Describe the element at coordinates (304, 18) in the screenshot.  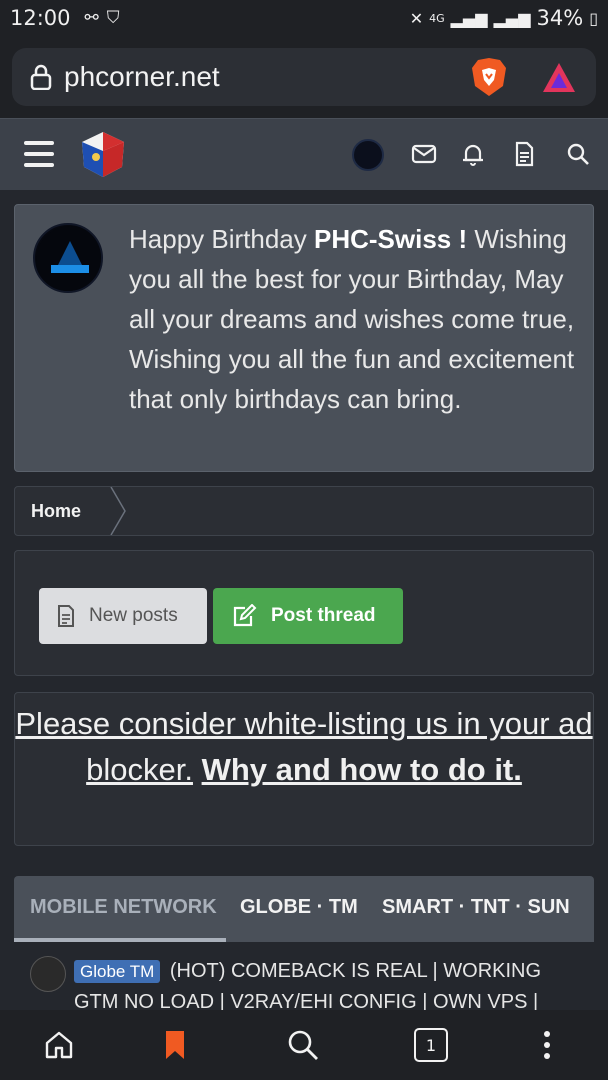
I see `status-bar: 12:00 ⚯ ⛉ ✕ 4G ▂▄▆ ▂▄▆ 34% ▯` at that location.